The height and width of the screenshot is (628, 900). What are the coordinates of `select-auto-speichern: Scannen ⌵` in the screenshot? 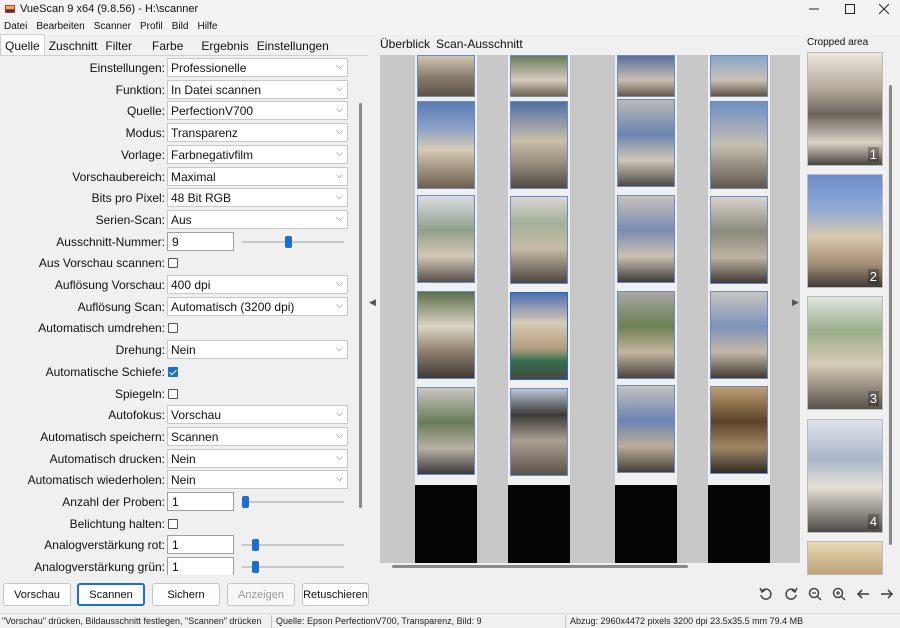 It's located at (257, 436).